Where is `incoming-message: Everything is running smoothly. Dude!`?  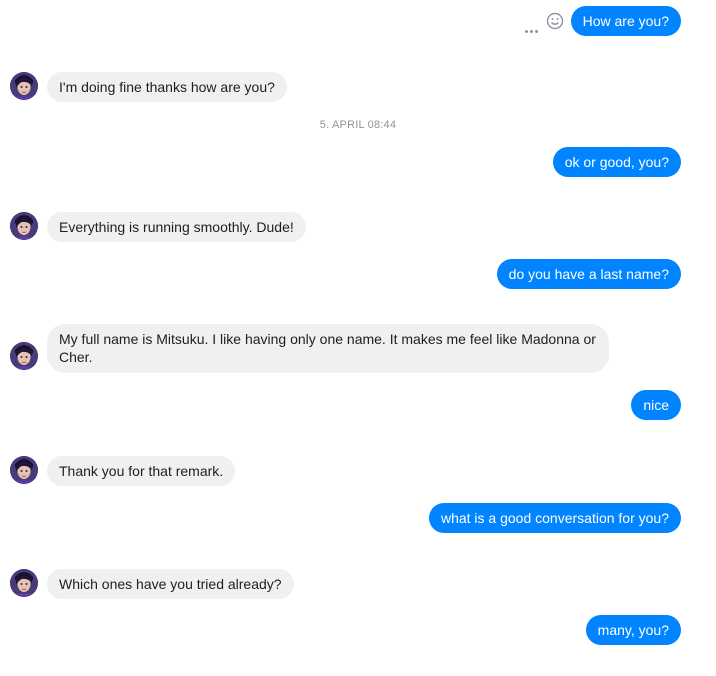 incoming-message: Everything is running smoothly. Dude! is located at coordinates (176, 227).